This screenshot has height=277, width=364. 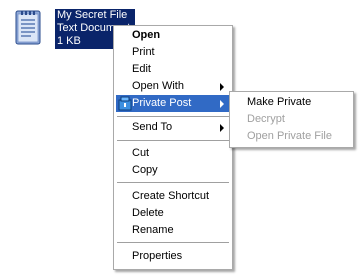 What do you see at coordinates (173, 69) in the screenshot?
I see `menu-item-edit: Edit` at bounding box center [173, 69].